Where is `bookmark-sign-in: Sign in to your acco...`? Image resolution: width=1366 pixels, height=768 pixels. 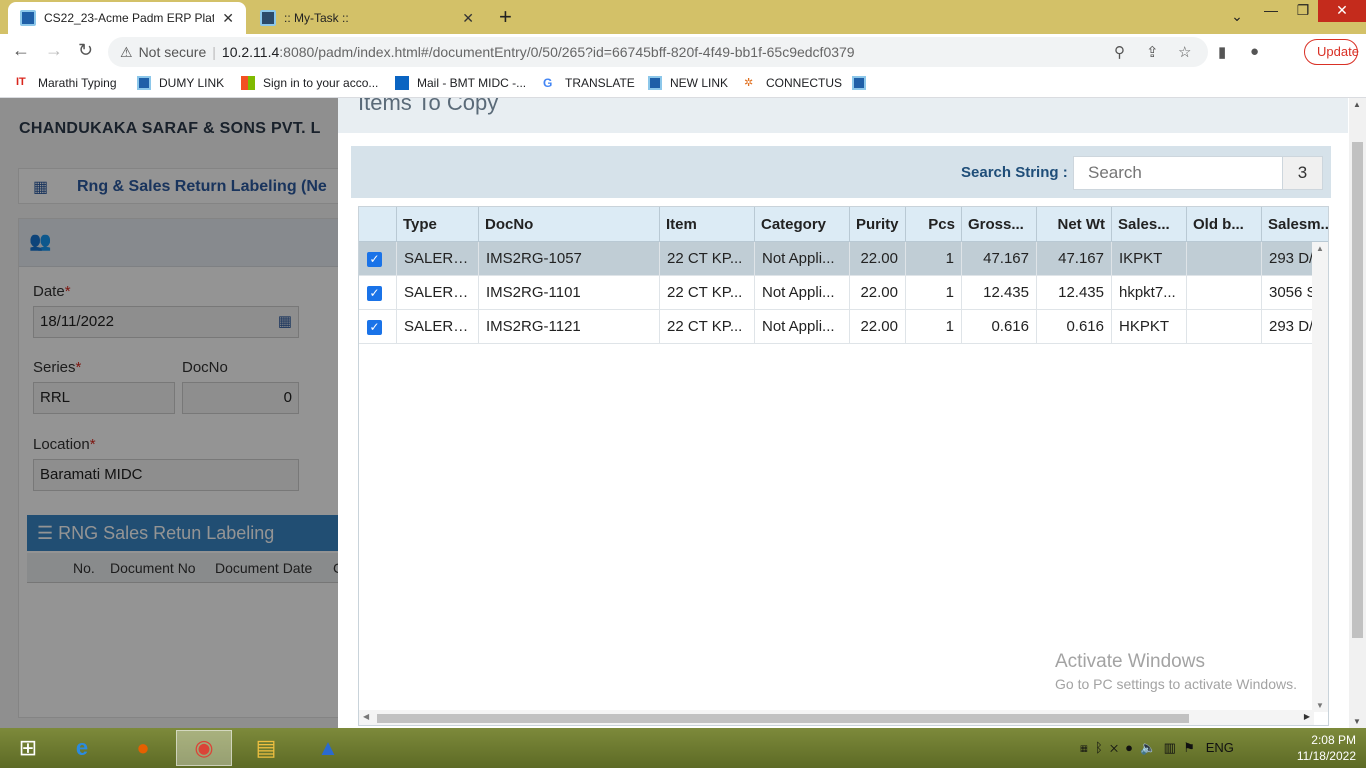
bookmark-sign-in: Sign in to your acco... is located at coordinates (309, 83).